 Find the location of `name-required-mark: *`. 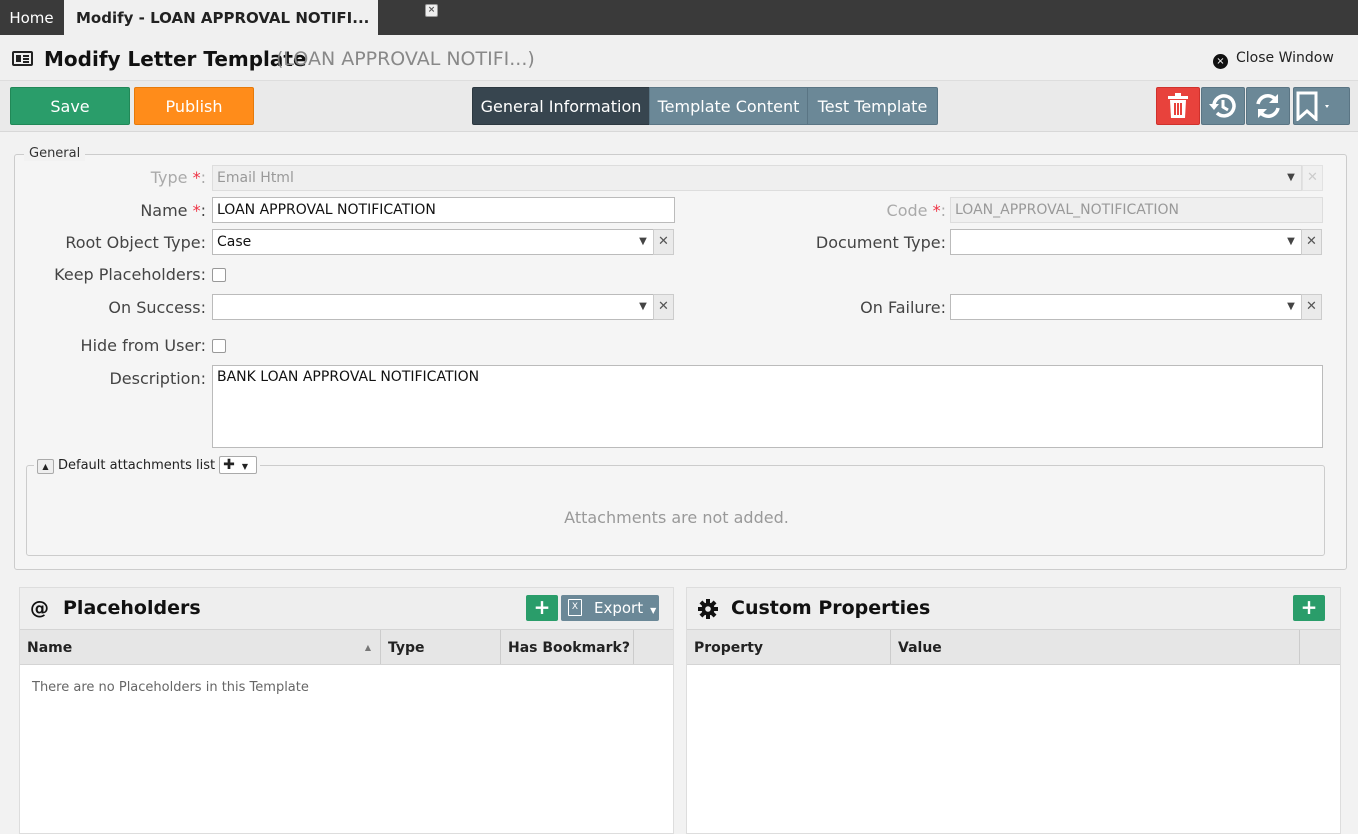

name-required-mark: * is located at coordinates (196, 210).